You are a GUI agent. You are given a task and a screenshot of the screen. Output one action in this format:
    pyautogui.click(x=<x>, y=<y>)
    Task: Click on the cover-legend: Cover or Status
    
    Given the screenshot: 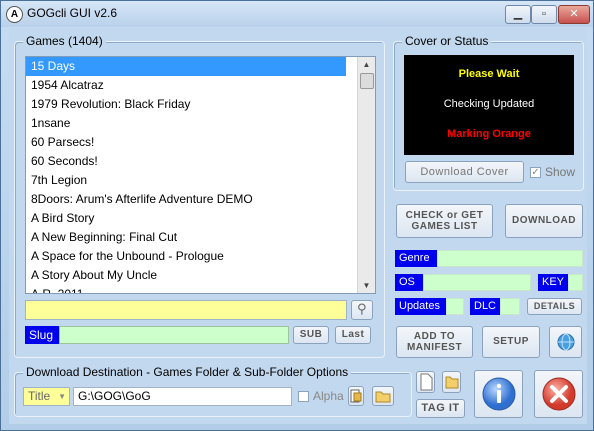 What is the action you would take?
    pyautogui.click(x=447, y=41)
    